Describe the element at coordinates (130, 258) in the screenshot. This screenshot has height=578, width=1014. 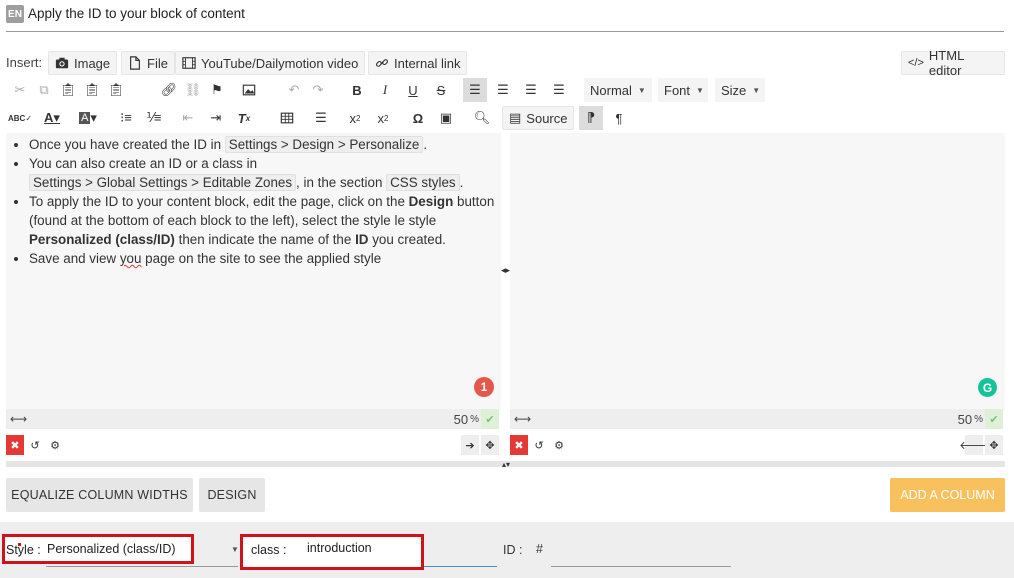
I see `spelling-error: you` at that location.